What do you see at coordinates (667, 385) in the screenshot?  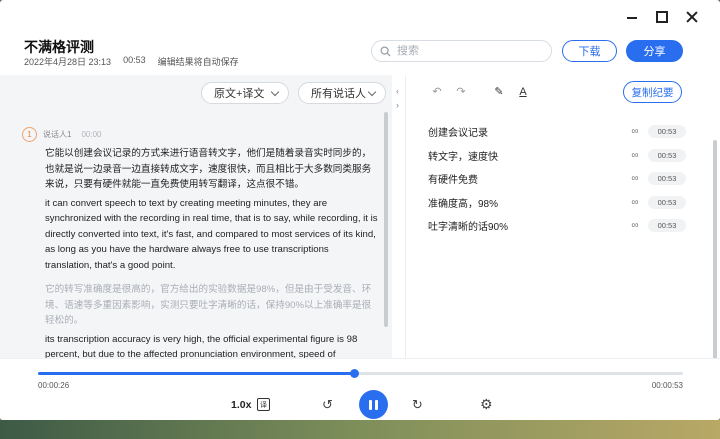 I see `total-time: 00:00:53` at bounding box center [667, 385].